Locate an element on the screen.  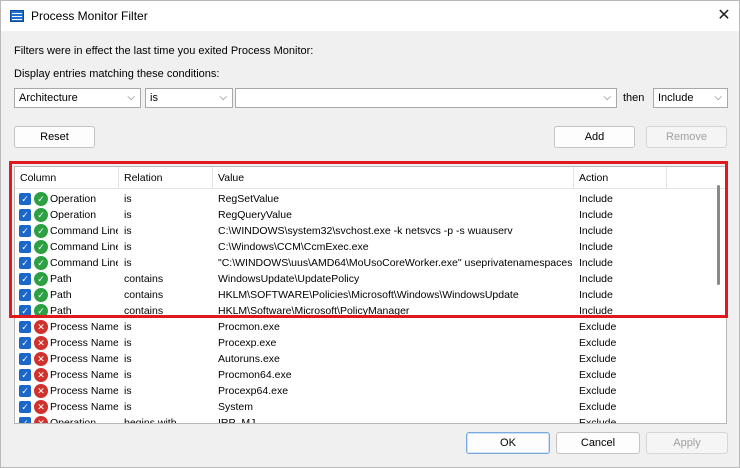
list-item: ✓ ✕ Process Name is Procmon.exe Exclude is located at coordinates (365, 327).